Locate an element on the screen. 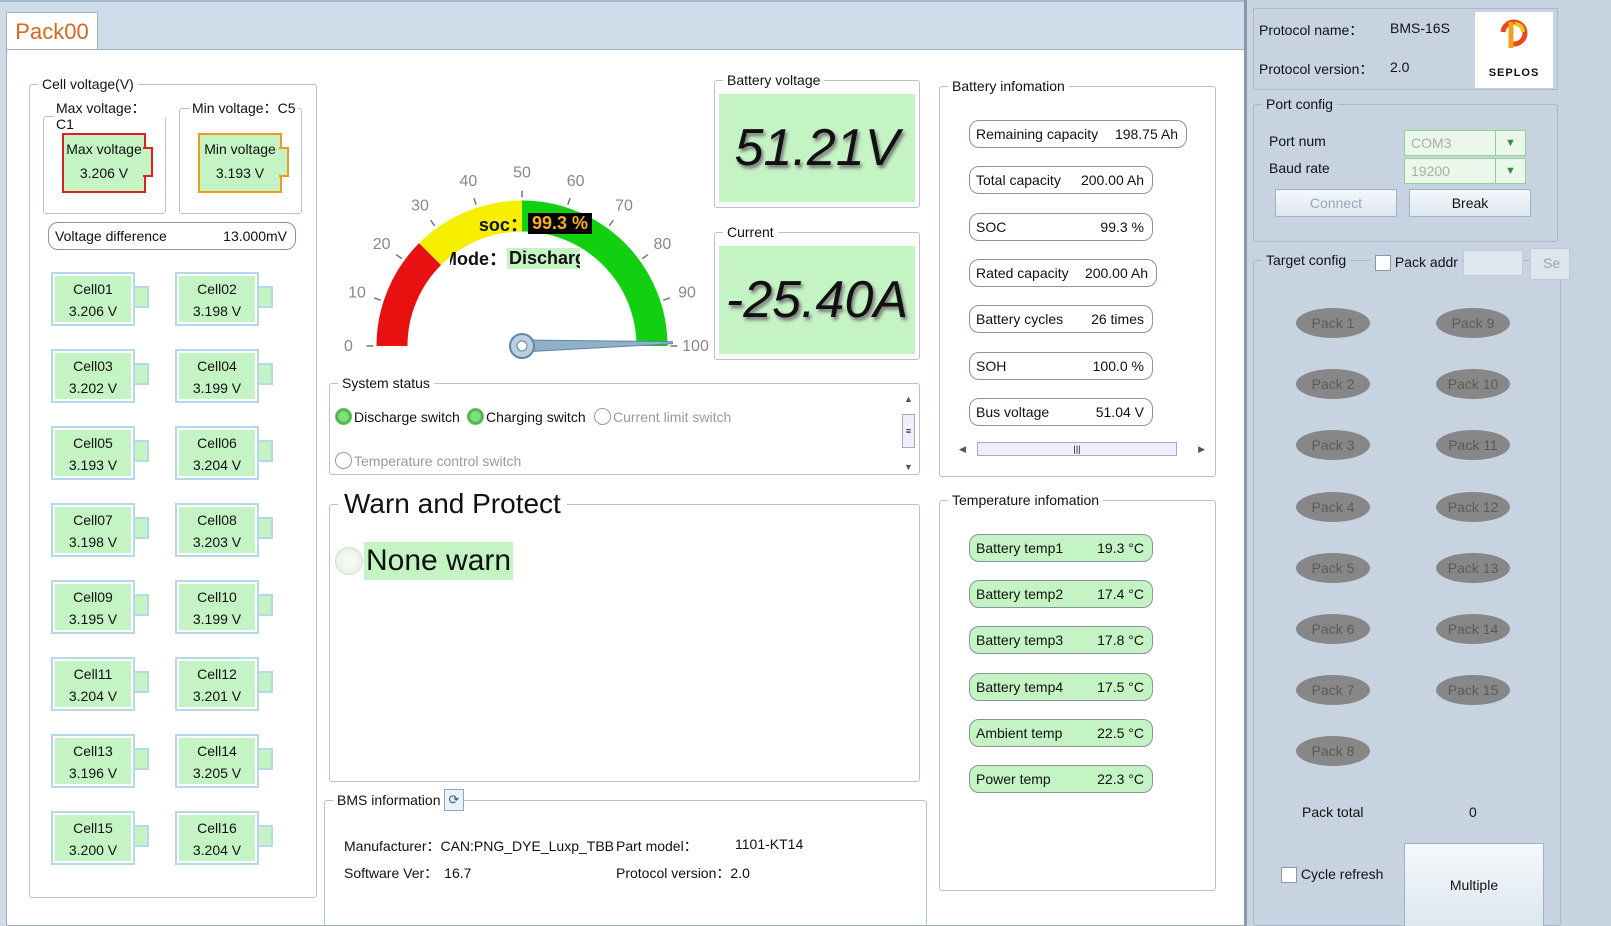 The image size is (1611, 926). gauge-tick-label: 40 is located at coordinates (468, 181).